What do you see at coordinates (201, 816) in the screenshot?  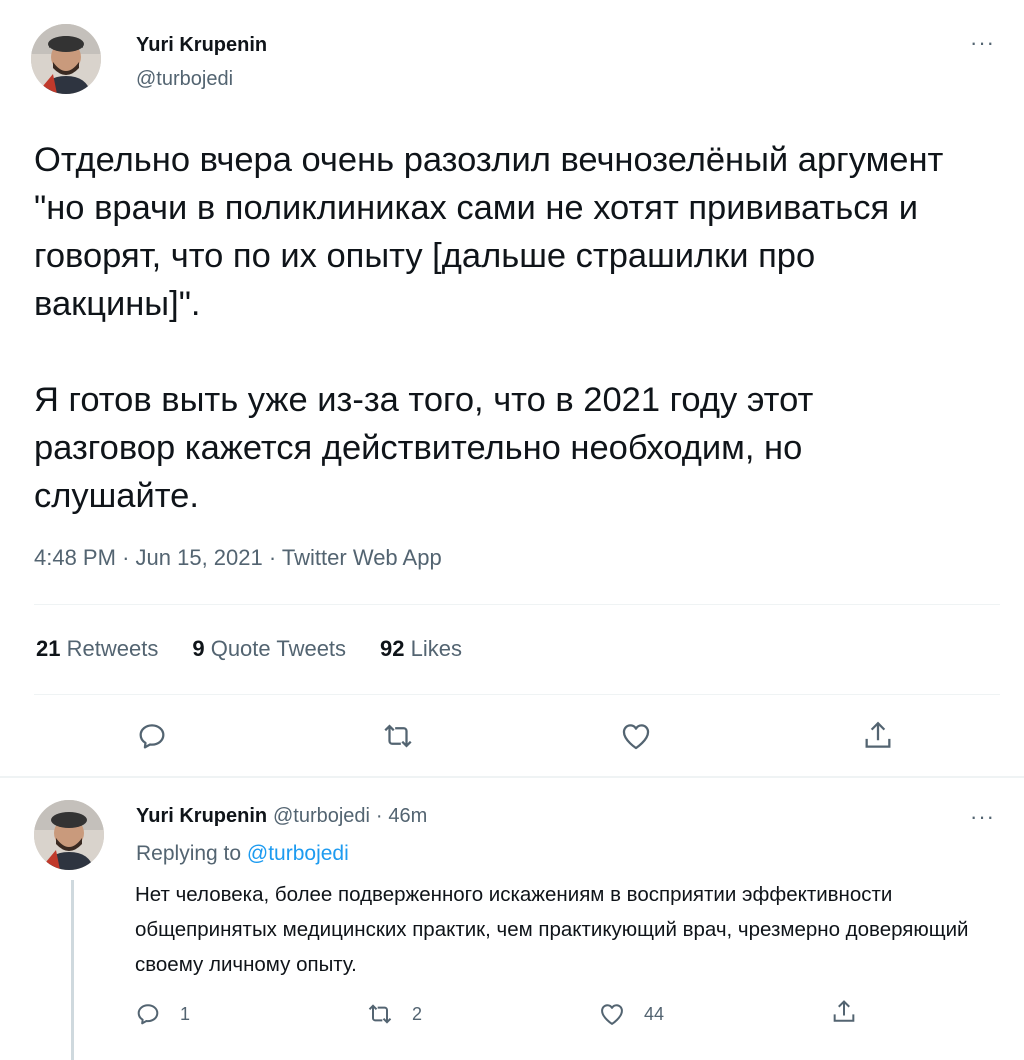 I see `reply-author-name: Yuri Krupenin` at bounding box center [201, 816].